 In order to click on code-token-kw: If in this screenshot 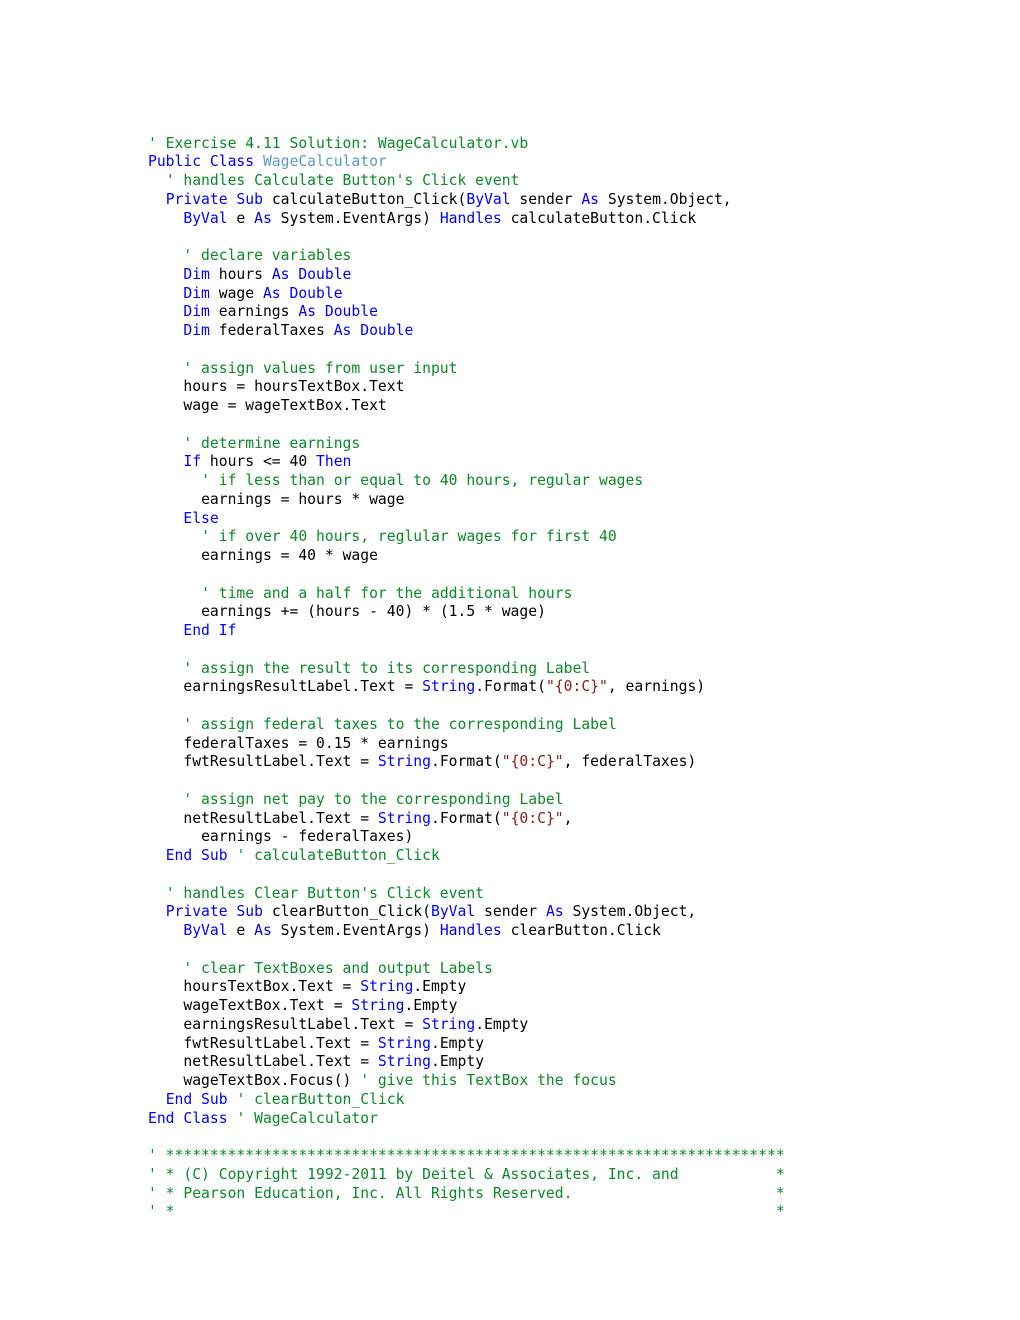, I will do `click(192, 462)`.